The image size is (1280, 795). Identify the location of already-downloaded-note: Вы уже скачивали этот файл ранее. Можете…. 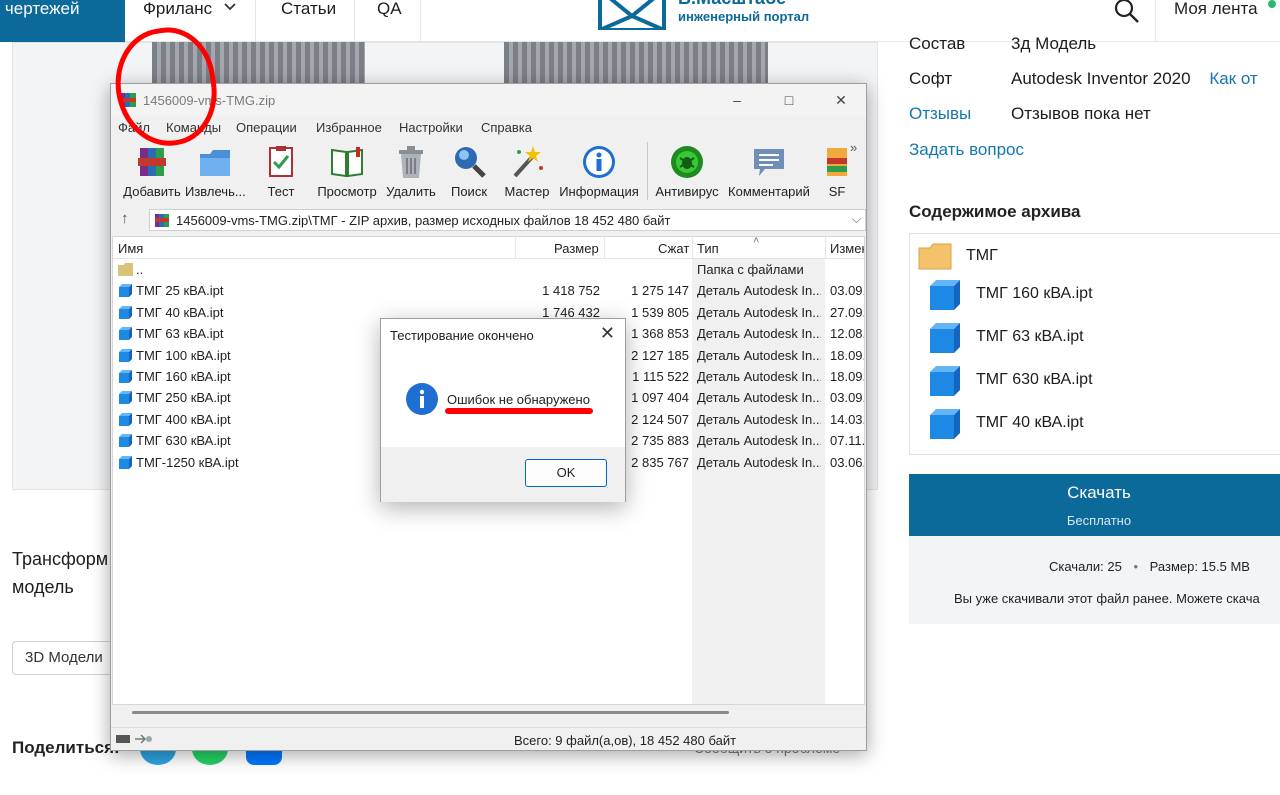
(1107, 598).